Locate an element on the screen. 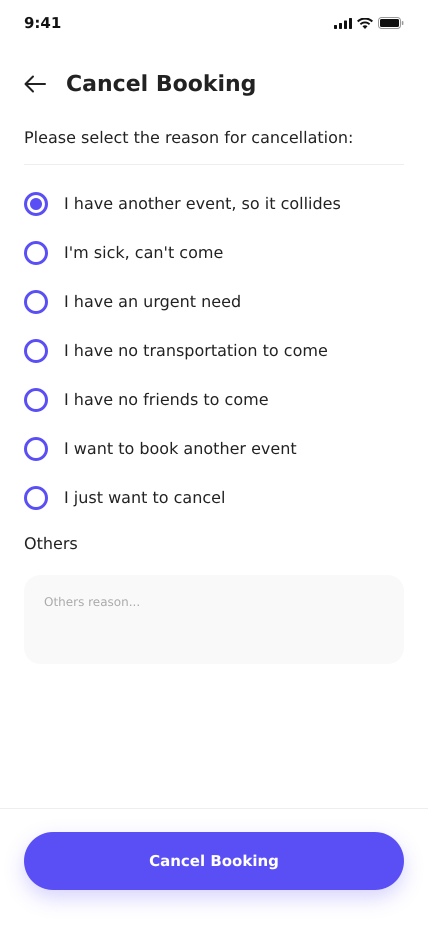 This screenshot has height=926, width=428. cancel-booking-button: Cancel Booking is located at coordinates (214, 861).